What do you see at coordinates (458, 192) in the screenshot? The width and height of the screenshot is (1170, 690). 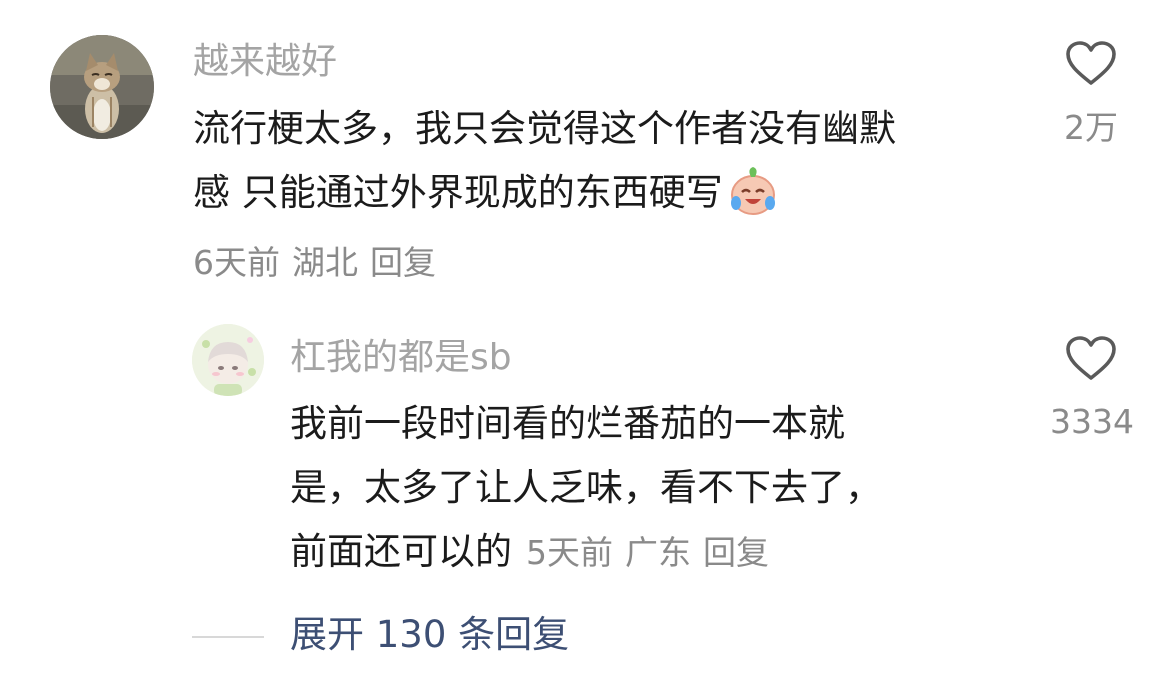 I see `comment-text-line: 感 只能通过外界现成的东西硬写` at bounding box center [458, 192].